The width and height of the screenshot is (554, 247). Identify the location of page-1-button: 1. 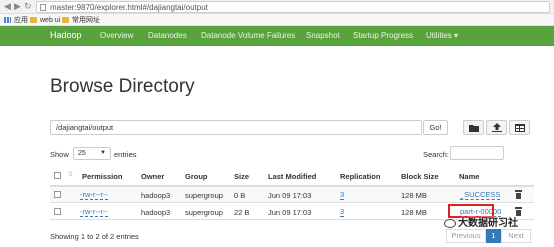
(493, 236).